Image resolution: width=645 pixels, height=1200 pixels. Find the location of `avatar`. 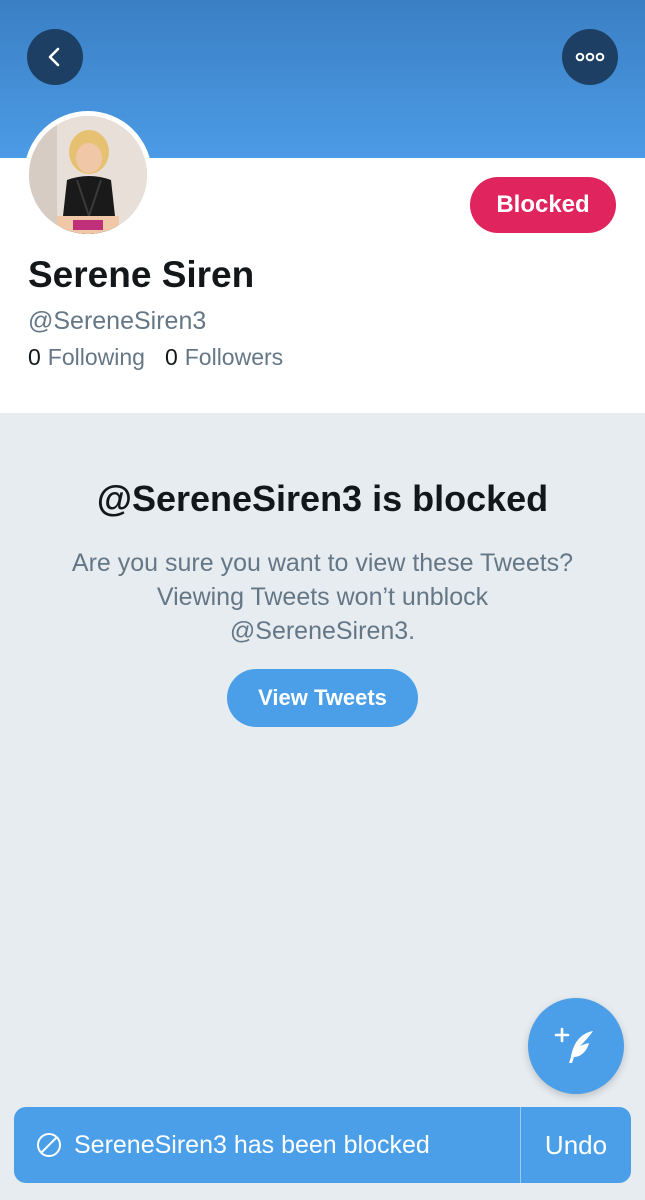

avatar is located at coordinates (88, 175).